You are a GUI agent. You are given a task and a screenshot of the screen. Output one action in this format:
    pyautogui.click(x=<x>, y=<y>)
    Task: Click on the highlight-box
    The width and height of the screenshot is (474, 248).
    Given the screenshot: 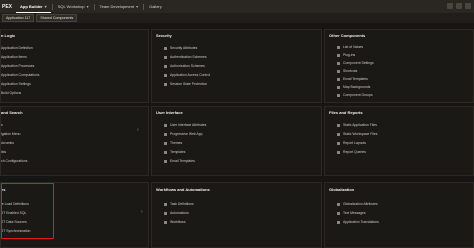 What is the action you would take?
    pyautogui.click(x=27, y=211)
    